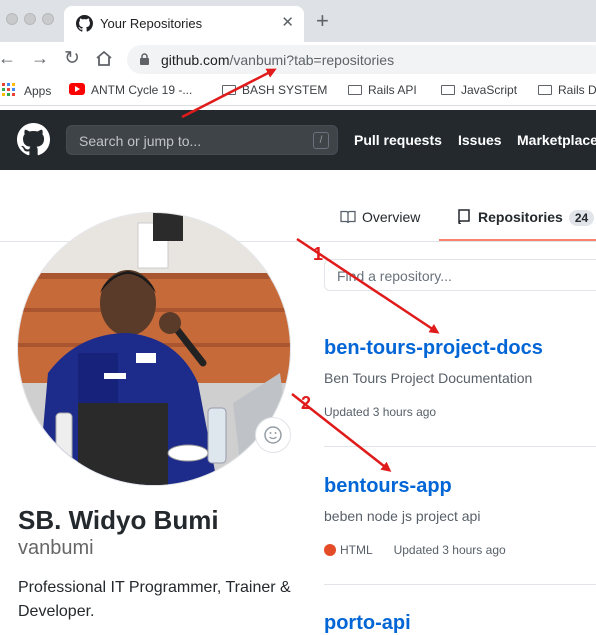  Describe the element at coordinates (318, 254) in the screenshot. I see `annotation-number-1: 1` at that location.